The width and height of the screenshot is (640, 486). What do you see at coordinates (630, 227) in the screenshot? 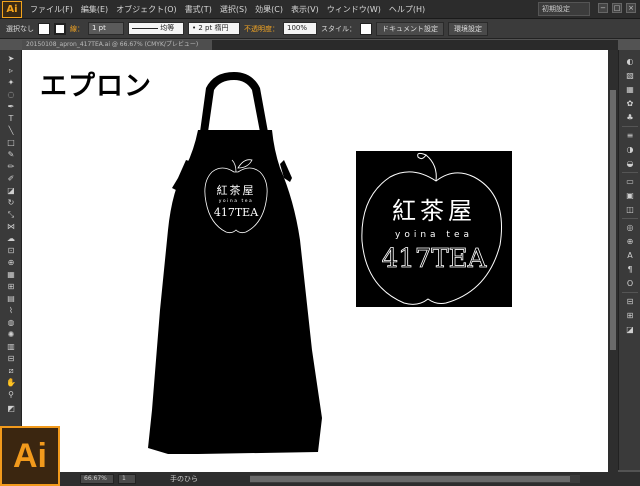
I see `navigator-panel-icon: ◎` at bounding box center [630, 227].